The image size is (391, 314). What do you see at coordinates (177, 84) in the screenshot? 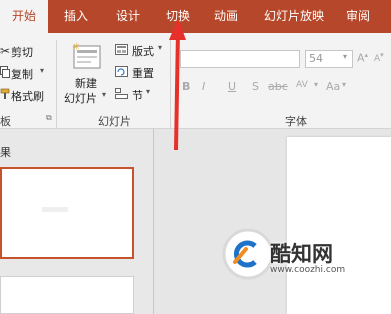
I see `annotation-arrow` at bounding box center [177, 84].